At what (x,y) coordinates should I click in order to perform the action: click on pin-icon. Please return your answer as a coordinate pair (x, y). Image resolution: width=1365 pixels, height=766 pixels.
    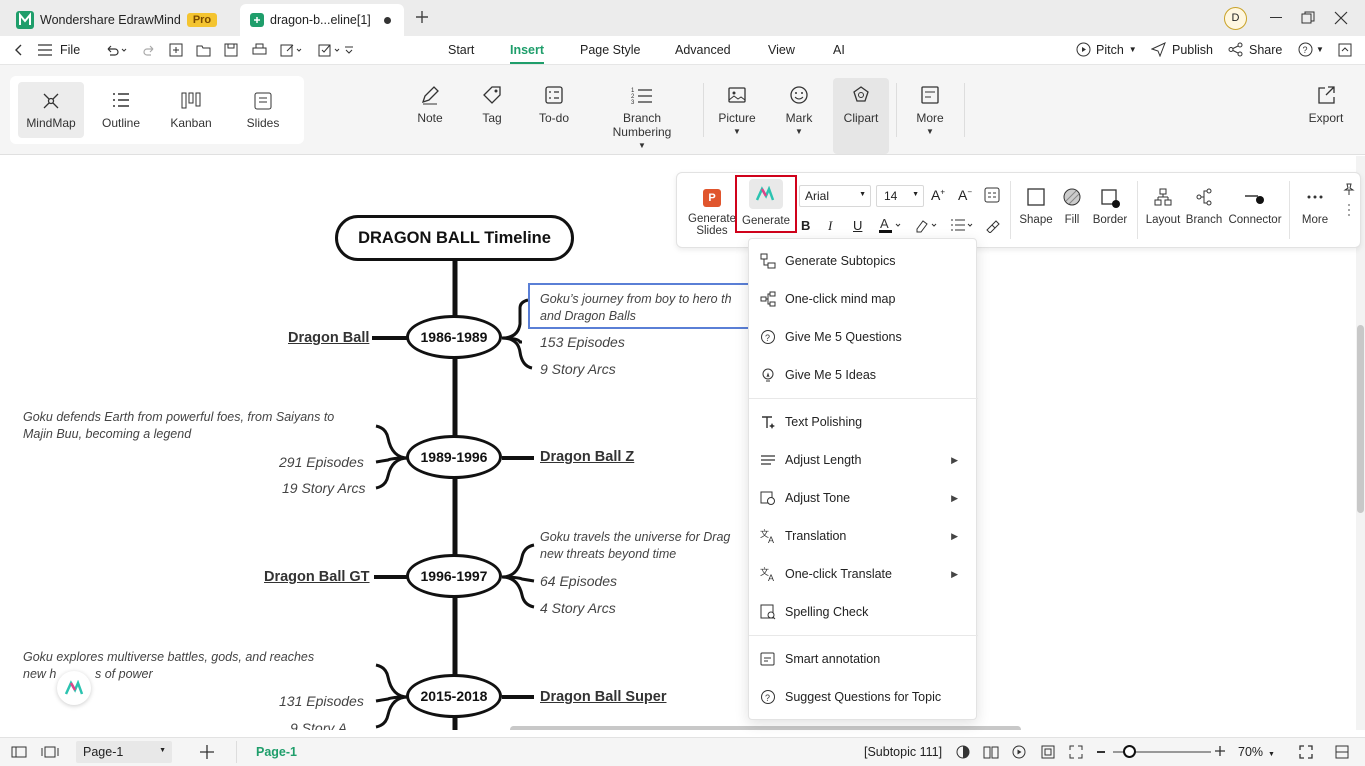
    Looking at the image, I should click on (1349, 189).